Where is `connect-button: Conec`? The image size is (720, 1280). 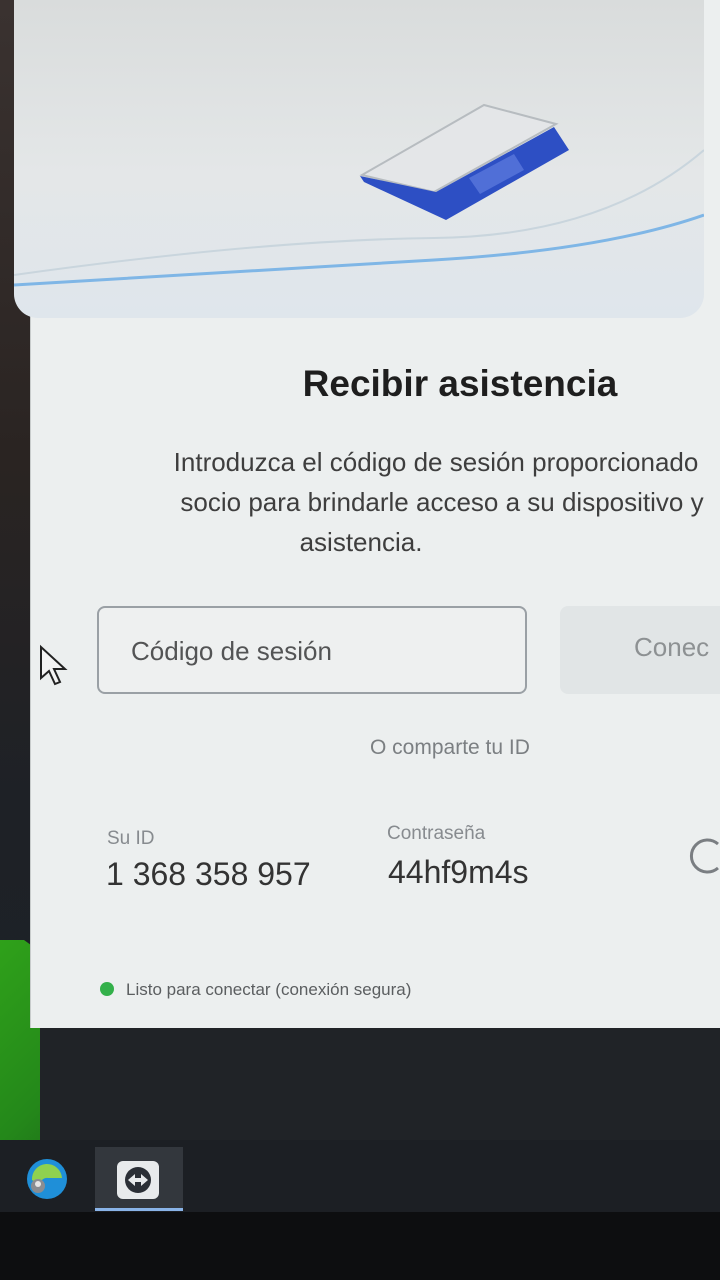 connect-button: Conec is located at coordinates (640, 650).